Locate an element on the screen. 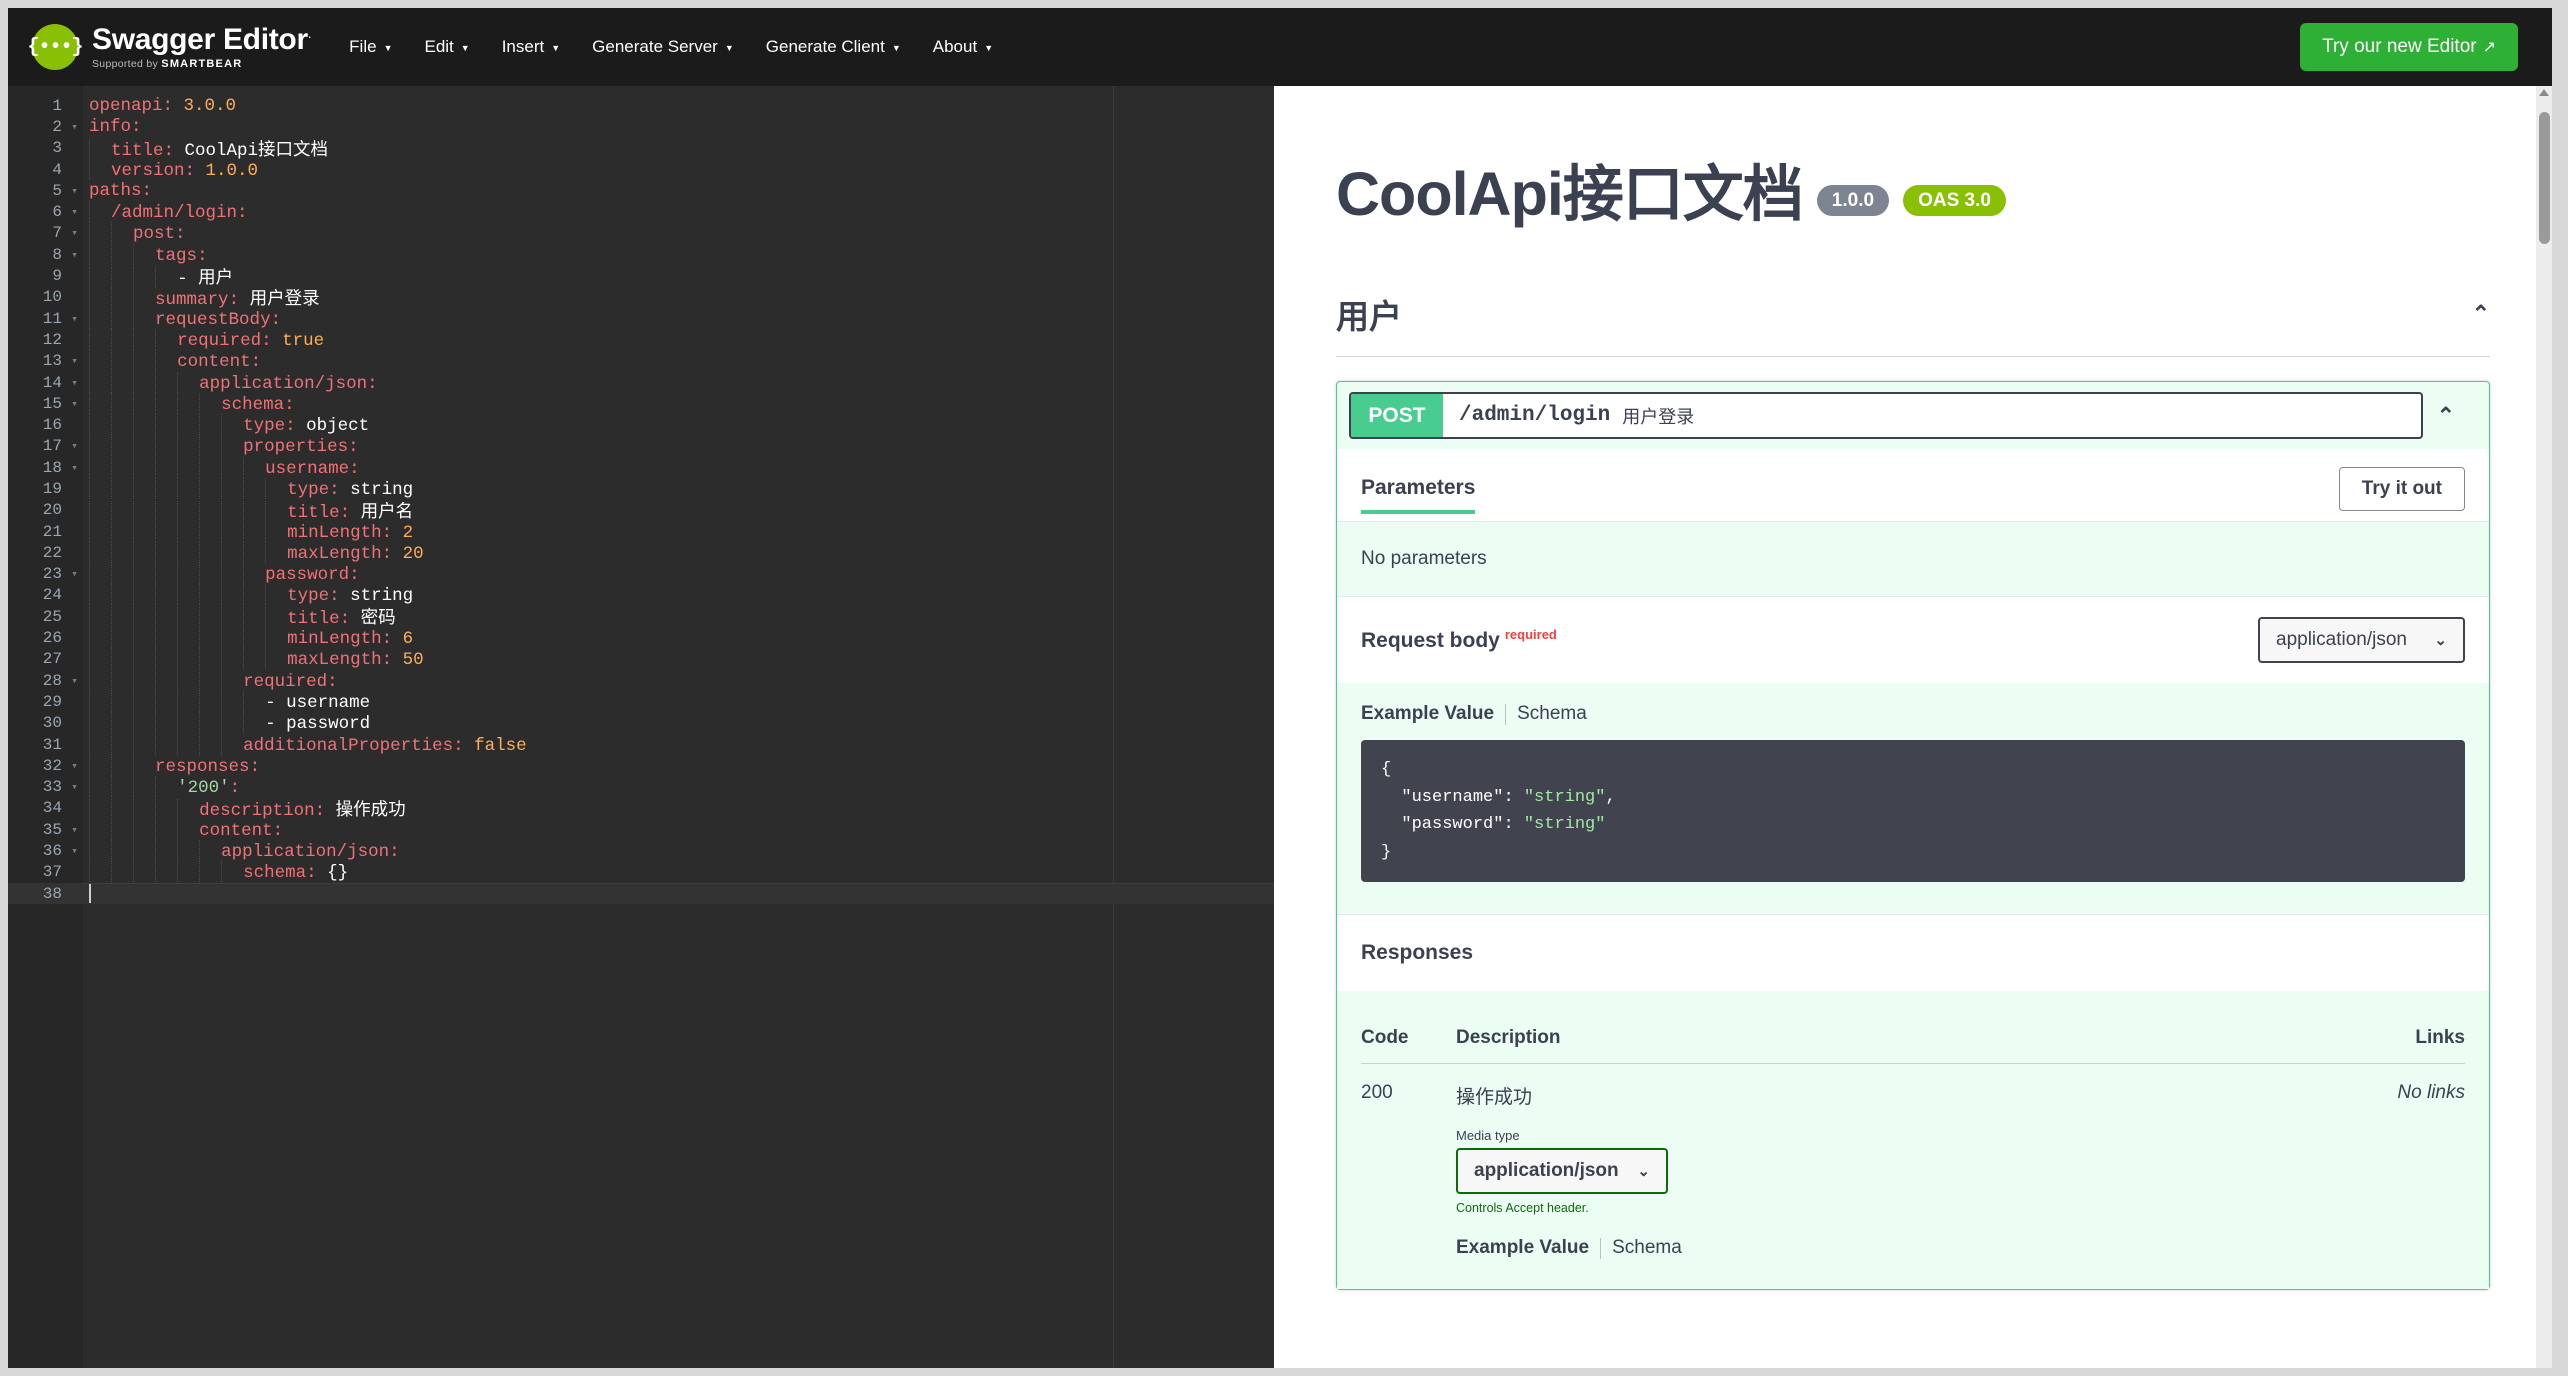  code-line: 20 title: 用户名 is located at coordinates (641, 511).